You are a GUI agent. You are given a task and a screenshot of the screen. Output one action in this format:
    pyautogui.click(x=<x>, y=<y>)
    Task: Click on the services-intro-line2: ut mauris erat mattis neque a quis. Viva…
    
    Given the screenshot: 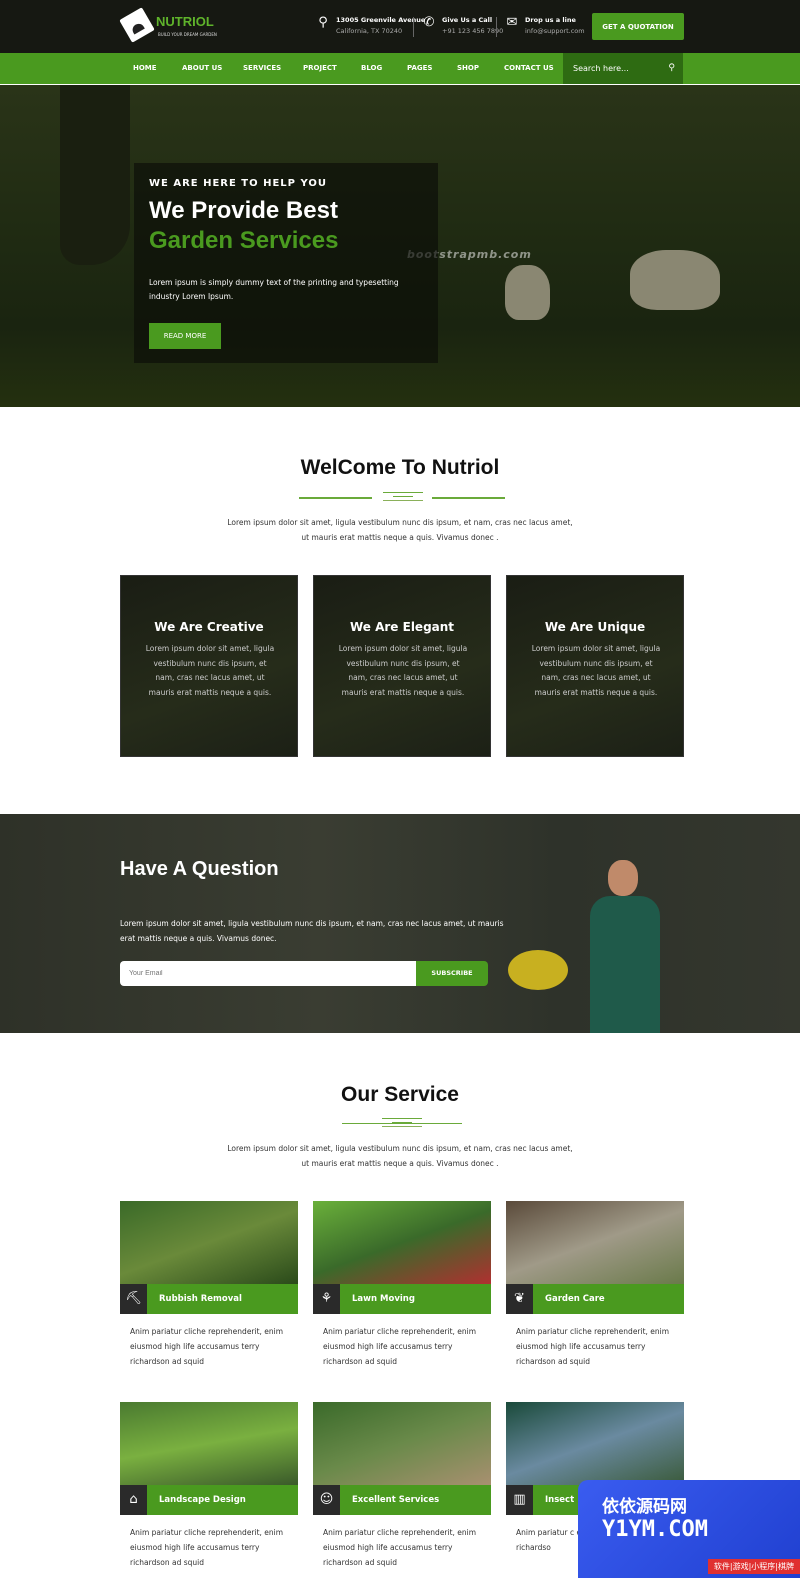 What is the action you would take?
    pyautogui.click(x=400, y=1163)
    